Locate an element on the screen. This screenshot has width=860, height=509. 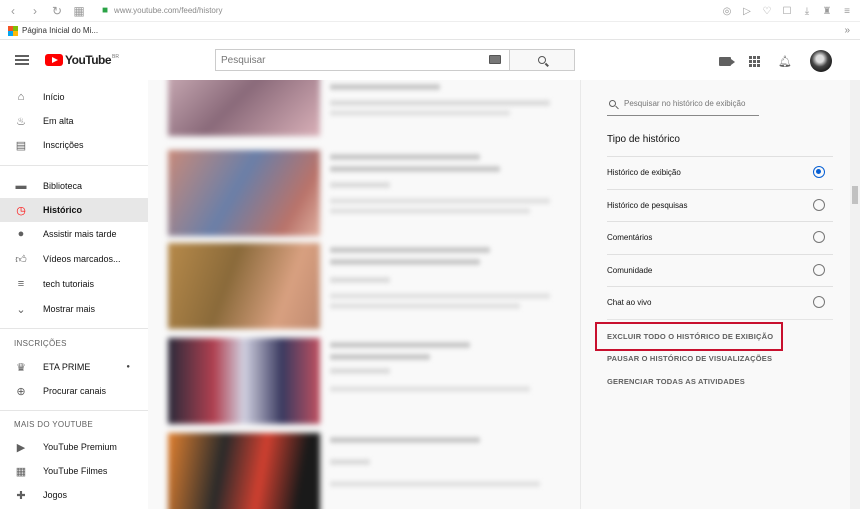
youtube-play-icon is located at coordinates (54, 60).